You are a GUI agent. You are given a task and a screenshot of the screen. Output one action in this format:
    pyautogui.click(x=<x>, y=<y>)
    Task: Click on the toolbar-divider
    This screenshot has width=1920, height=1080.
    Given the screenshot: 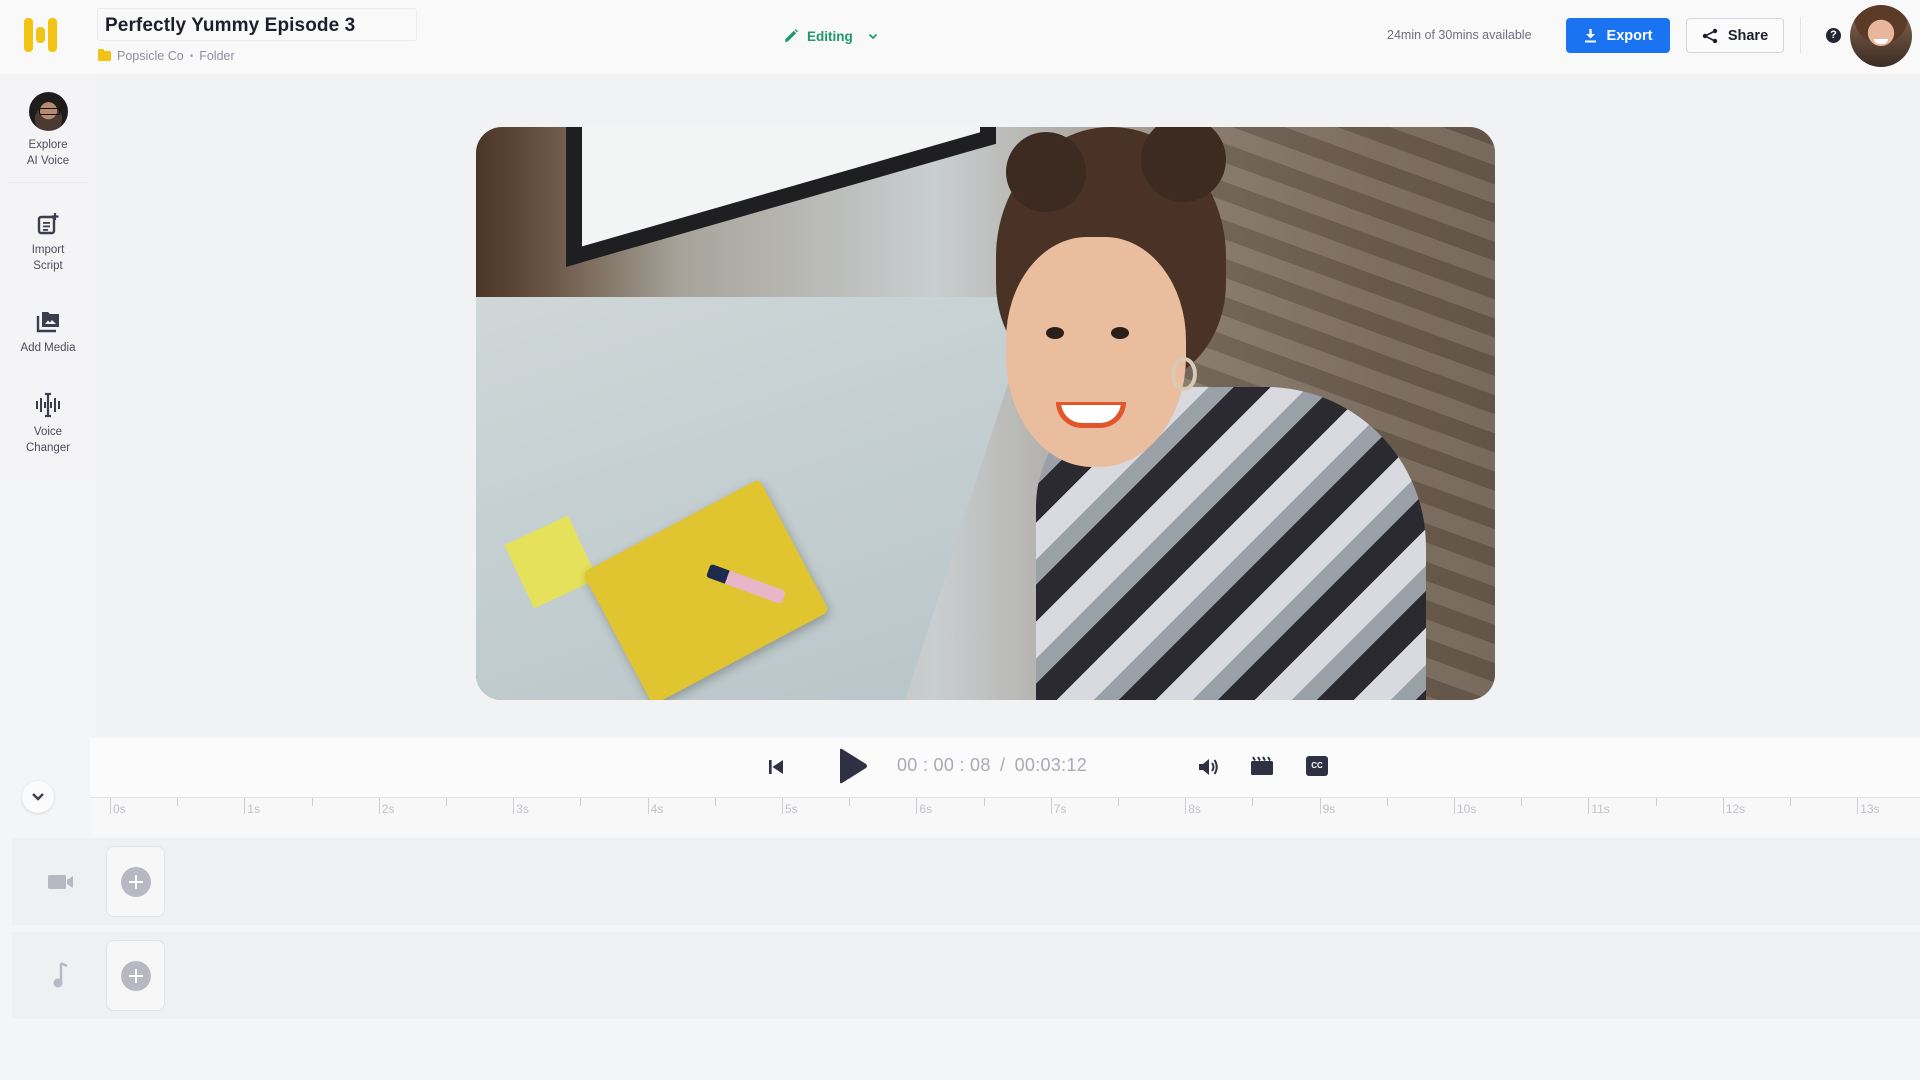 What is the action you would take?
    pyautogui.click(x=1800, y=35)
    